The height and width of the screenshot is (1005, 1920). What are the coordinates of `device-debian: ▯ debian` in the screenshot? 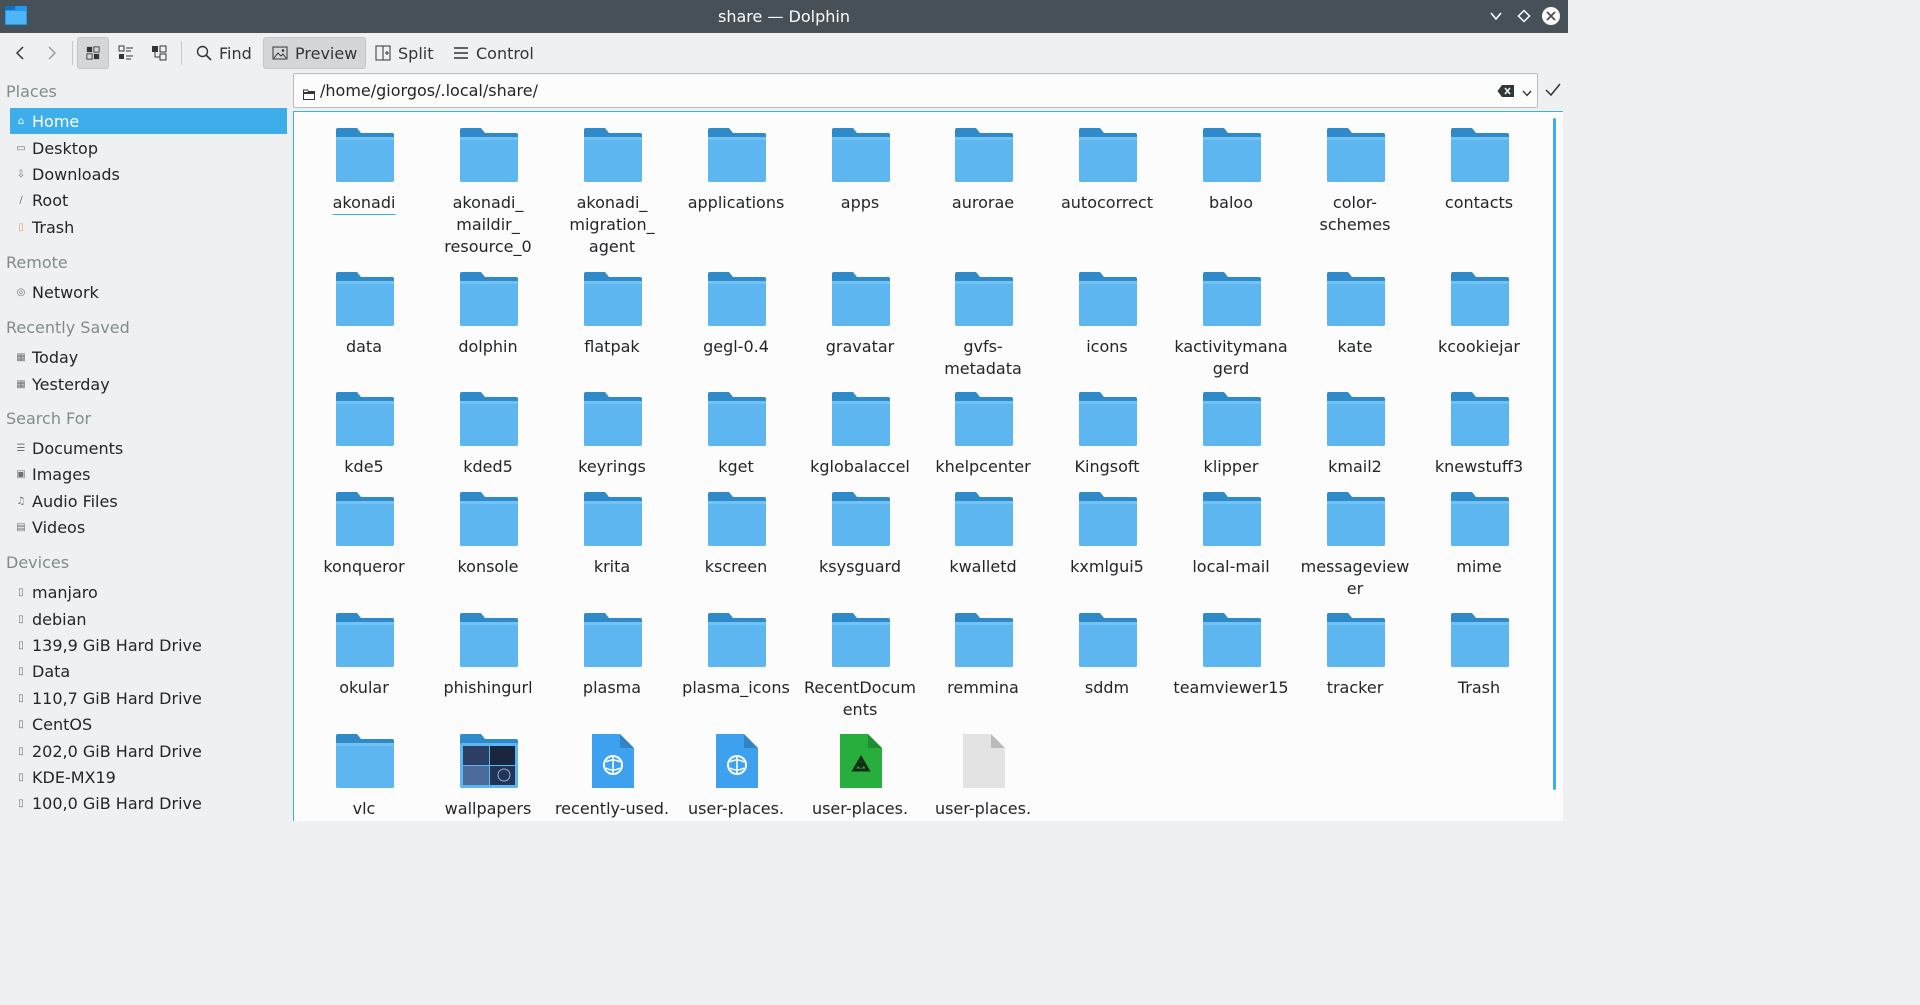 It's located at (148, 619).